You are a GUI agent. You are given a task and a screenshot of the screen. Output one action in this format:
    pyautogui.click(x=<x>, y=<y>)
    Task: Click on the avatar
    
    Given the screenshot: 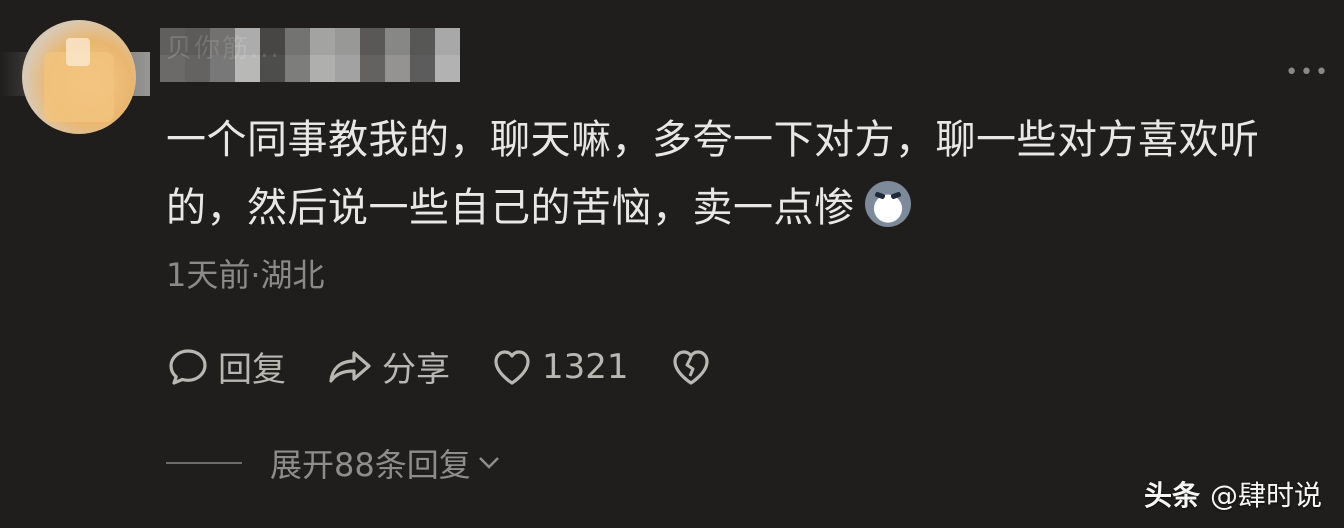 What is the action you would take?
    pyautogui.click(x=79, y=77)
    